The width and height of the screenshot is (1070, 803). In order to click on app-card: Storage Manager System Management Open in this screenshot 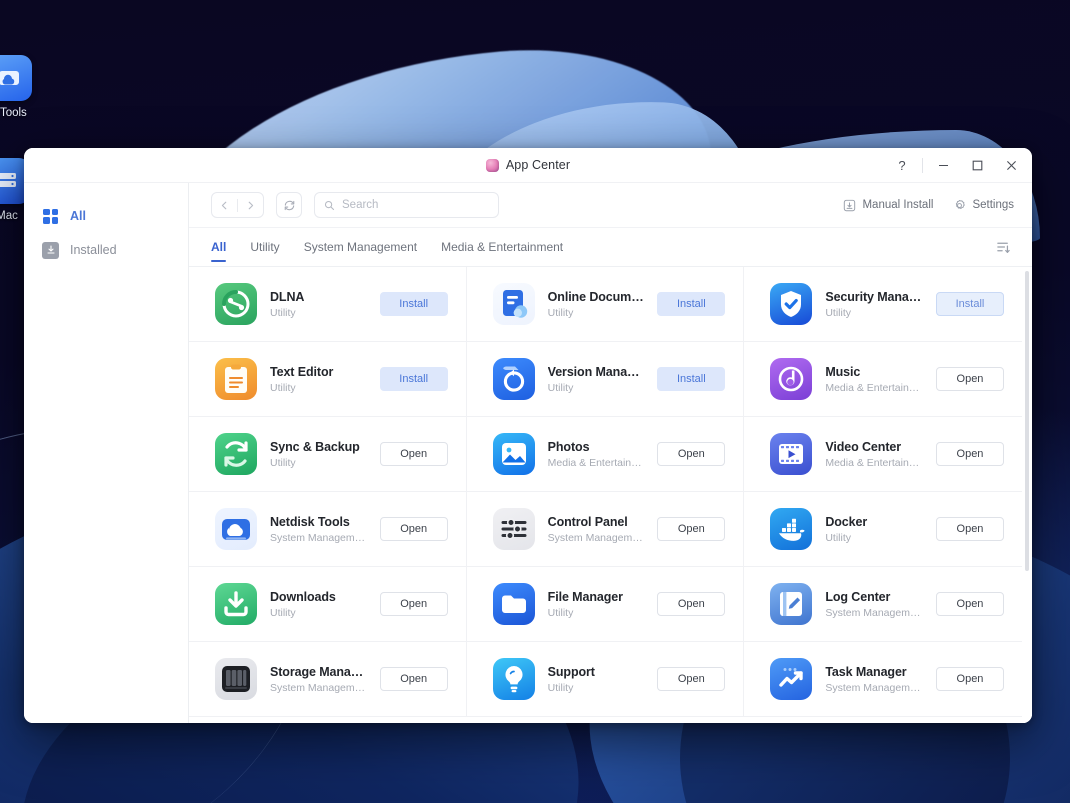, I will do `click(328, 679)`.